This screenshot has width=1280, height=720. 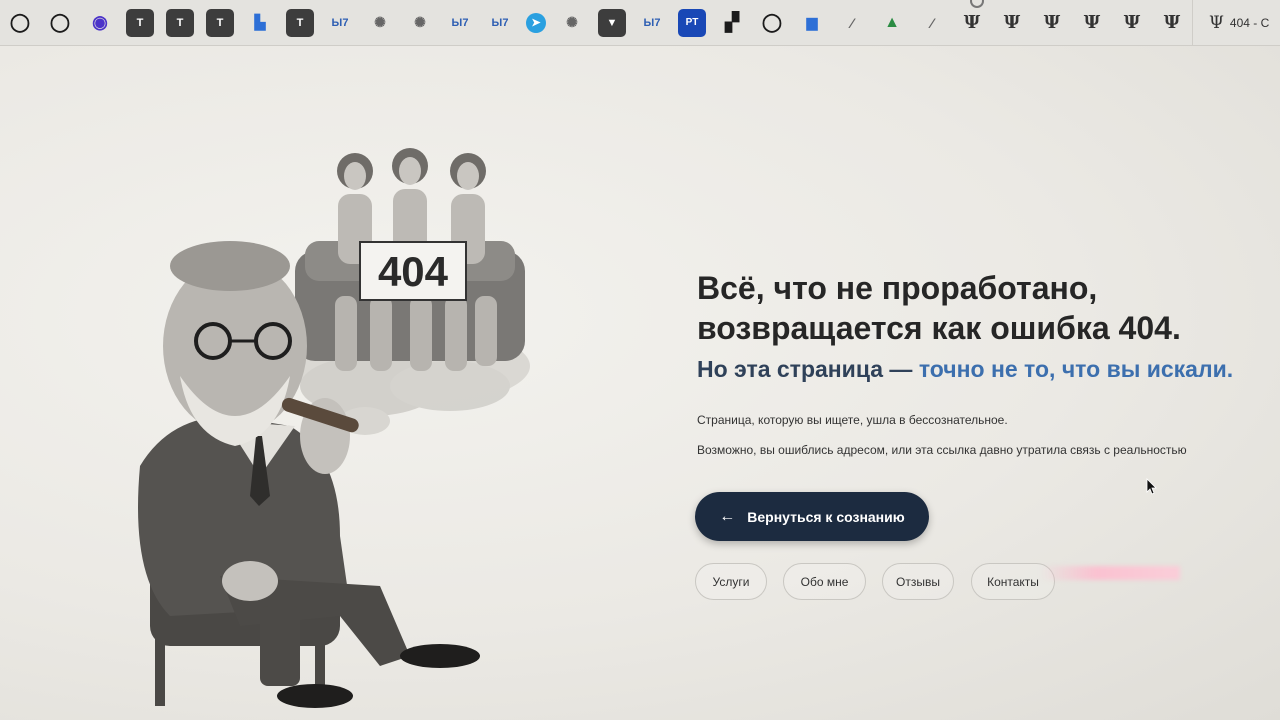 I want to click on bookmark-chart-blue-icon: ▙, so click(x=260, y=23).